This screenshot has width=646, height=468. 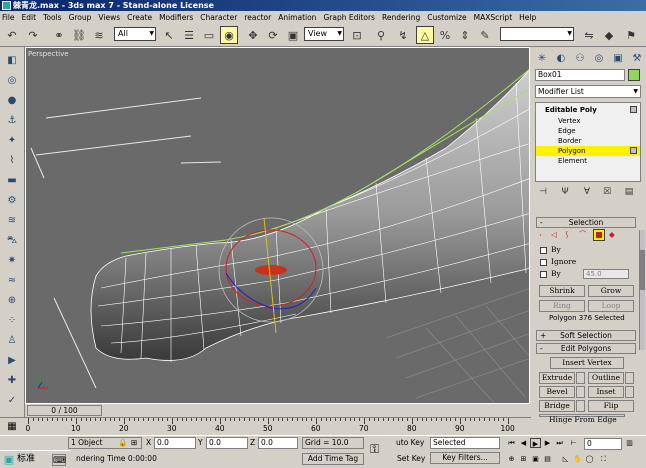 I want to click on hinge-from-edge-label: Hinge From Edge, so click(x=583, y=420).